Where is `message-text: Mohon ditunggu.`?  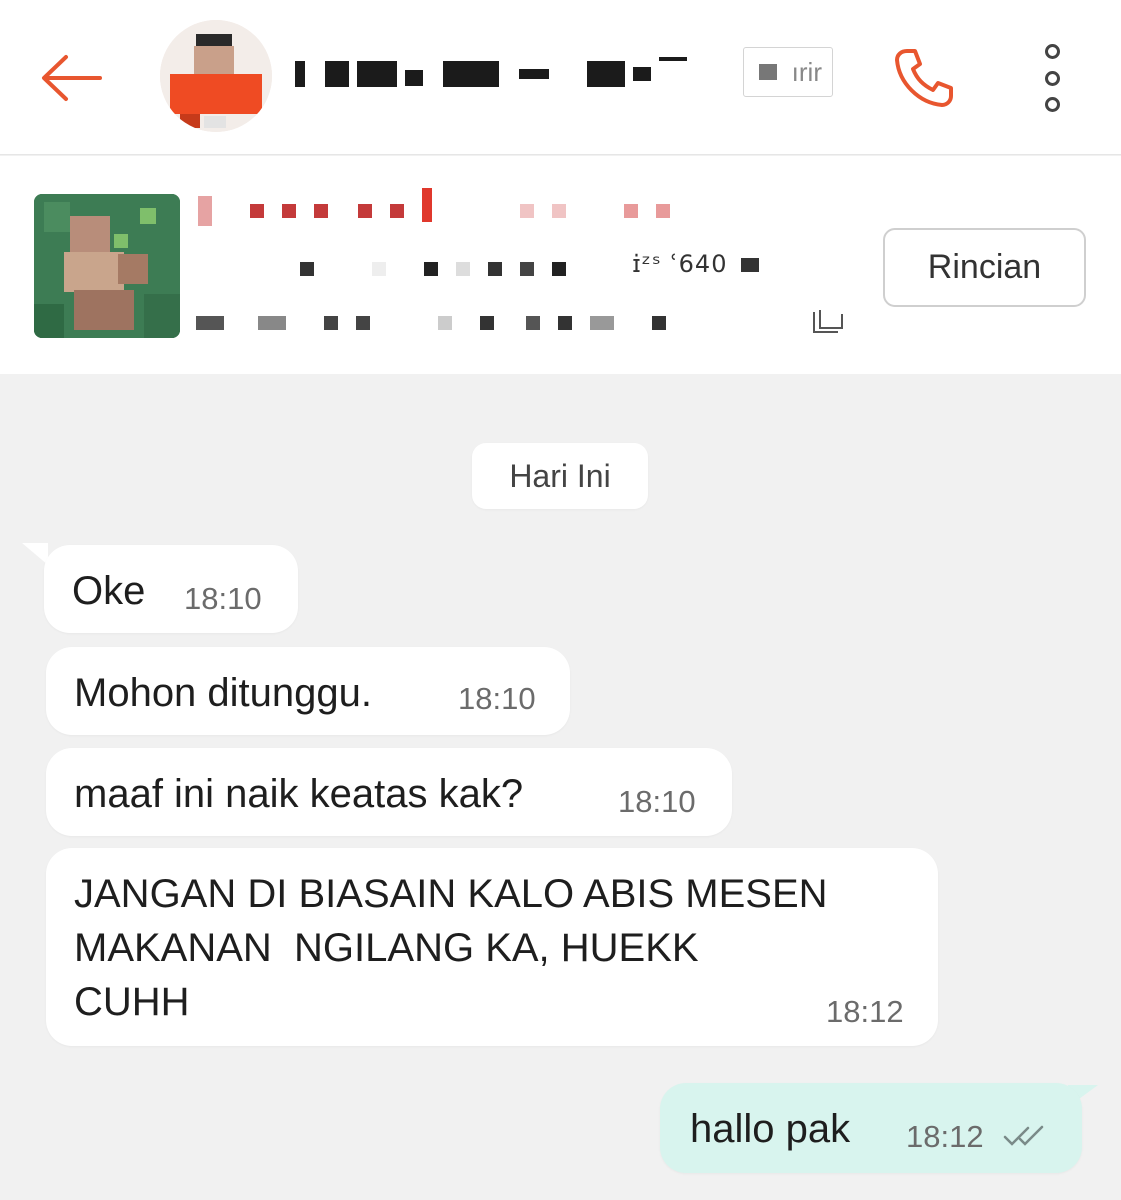 message-text: Mohon ditunggu. is located at coordinates (223, 693).